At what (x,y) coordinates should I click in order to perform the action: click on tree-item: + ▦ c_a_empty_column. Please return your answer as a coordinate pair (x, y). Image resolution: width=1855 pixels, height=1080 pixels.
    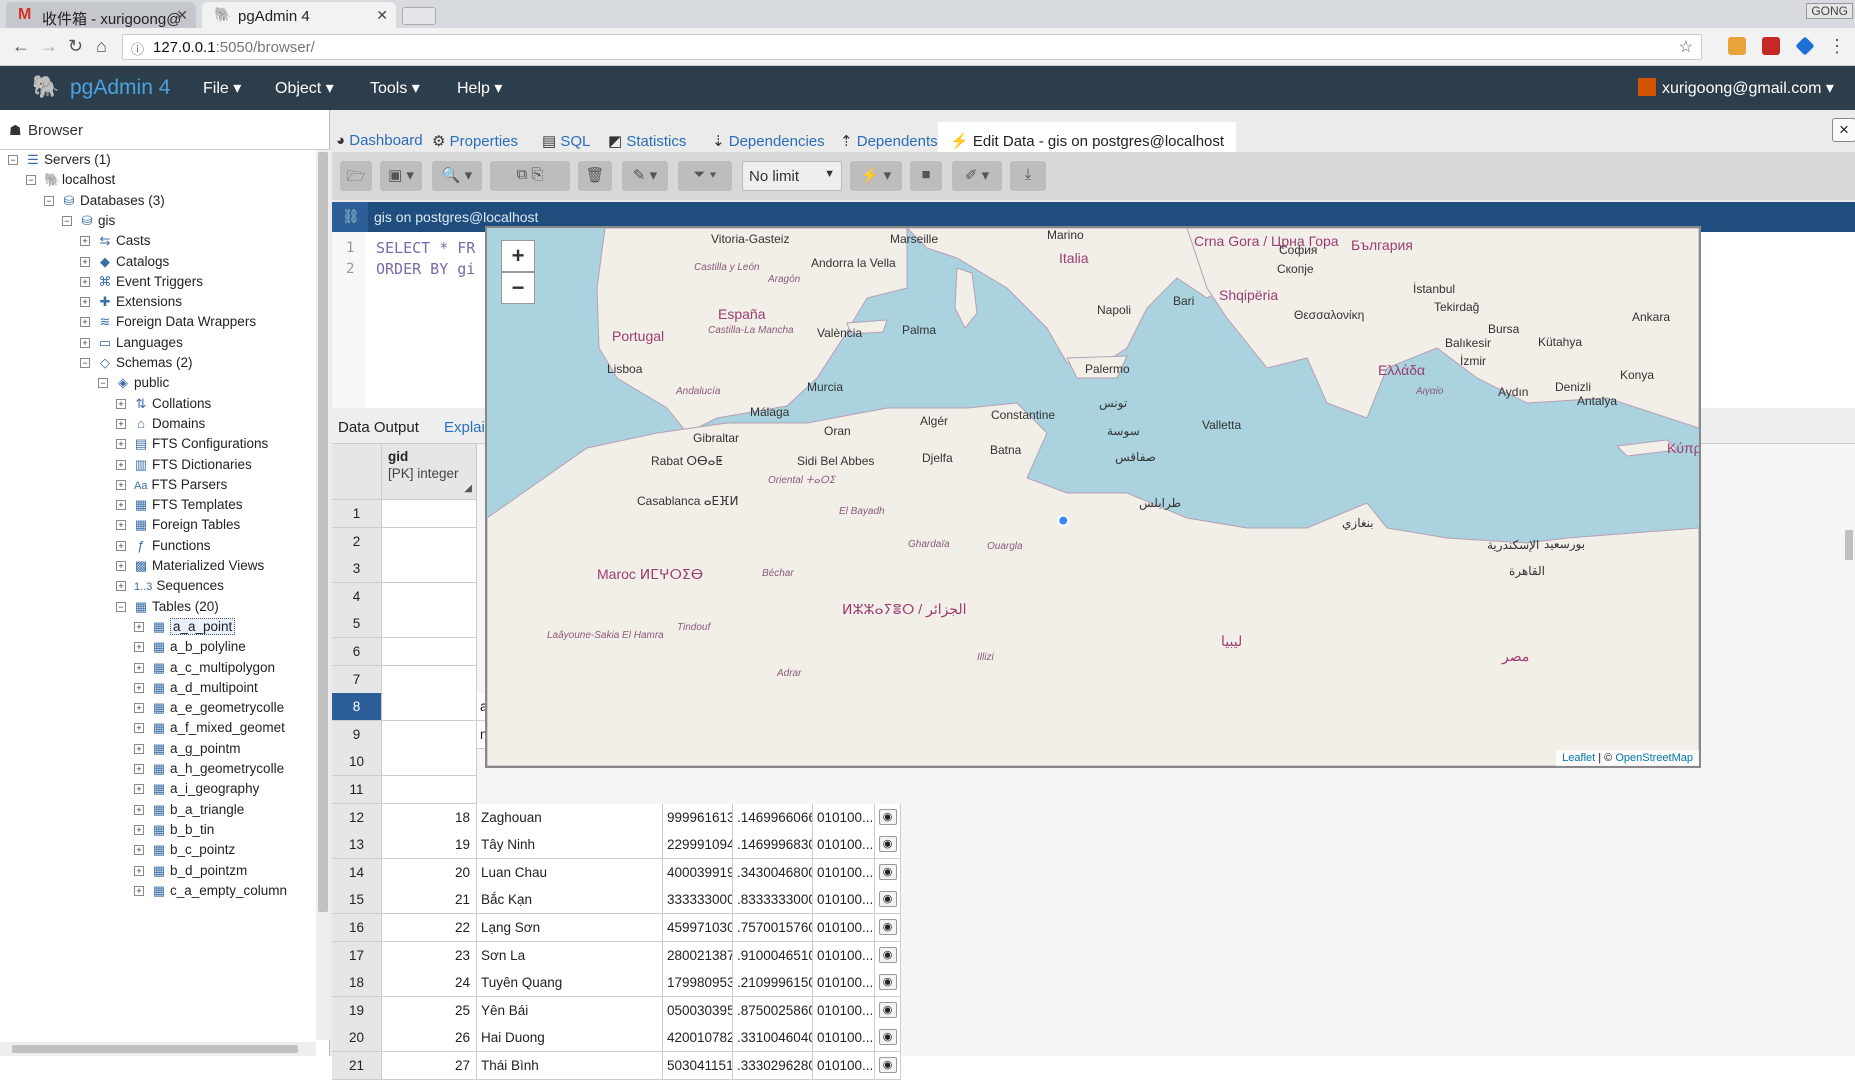
    Looking at the image, I should click on (210, 894).